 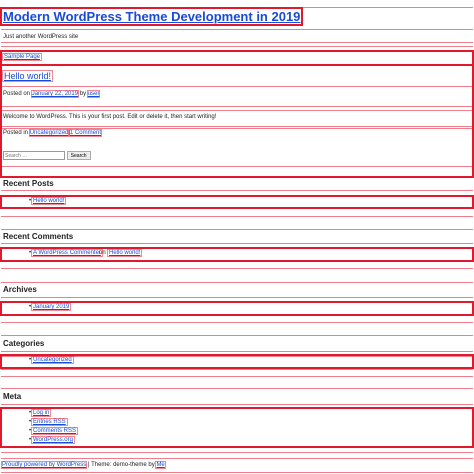 I want to click on by-label: by, so click(x=83, y=94).